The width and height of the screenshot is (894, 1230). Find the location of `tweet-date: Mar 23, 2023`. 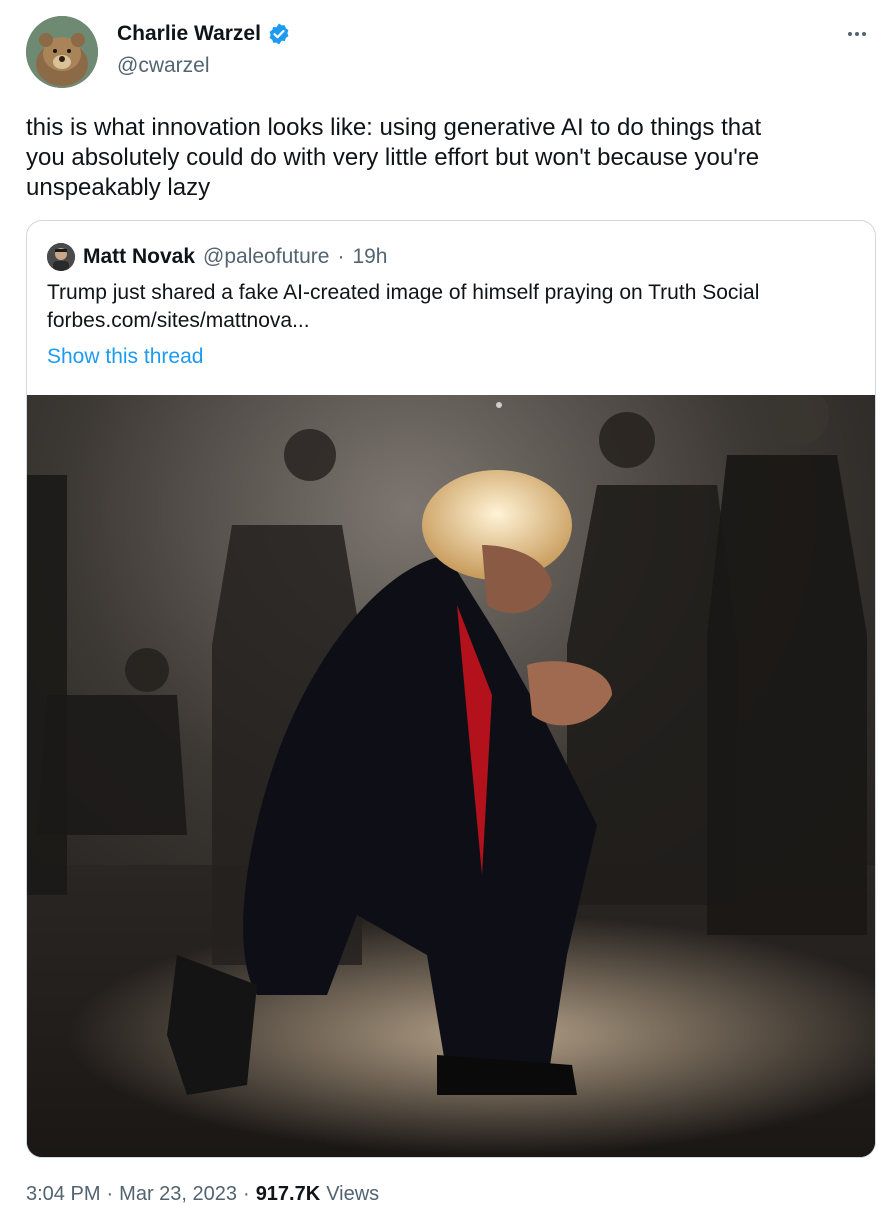

tweet-date: Mar 23, 2023 is located at coordinates (178, 1194).